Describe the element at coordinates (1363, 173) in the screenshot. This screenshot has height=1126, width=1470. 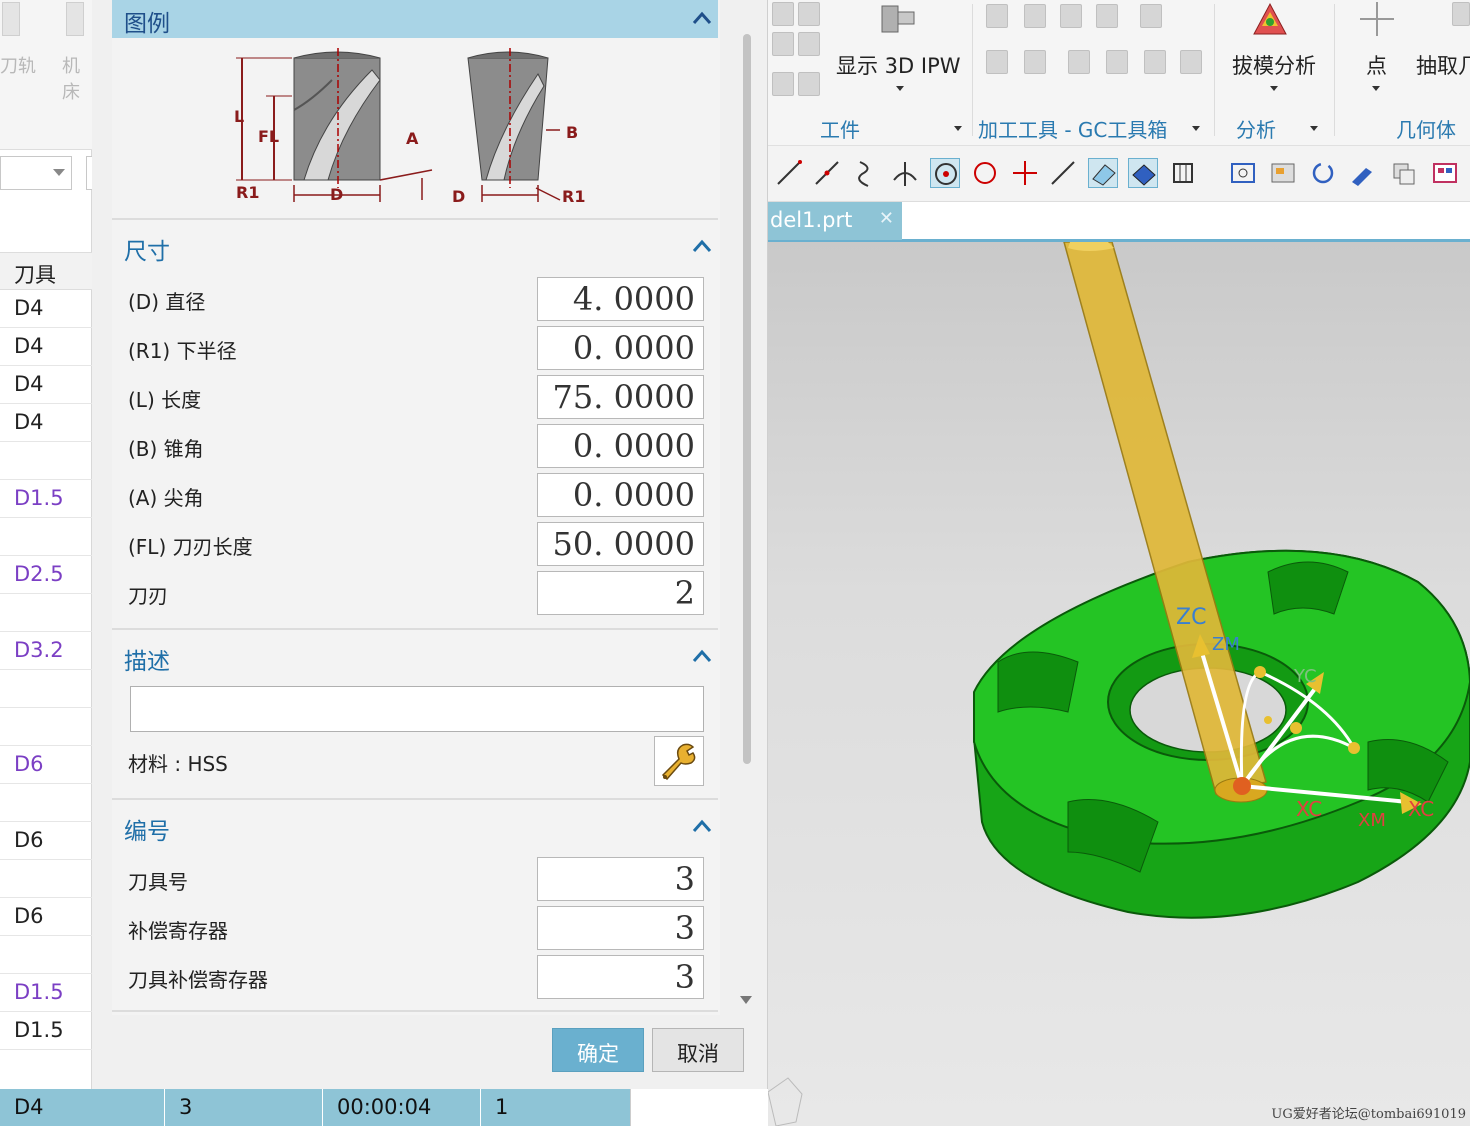
I see `pan-icon` at that location.